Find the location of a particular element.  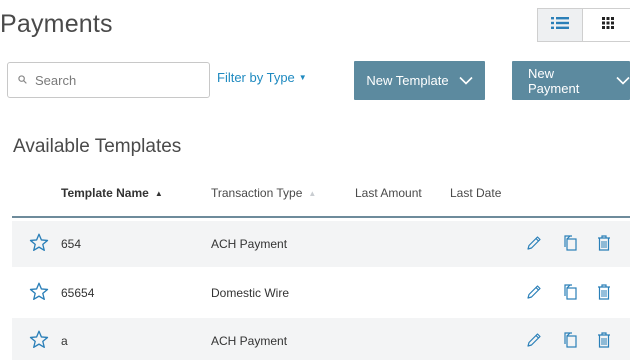

transaction-type-cell: Domestic Wire is located at coordinates (250, 293).